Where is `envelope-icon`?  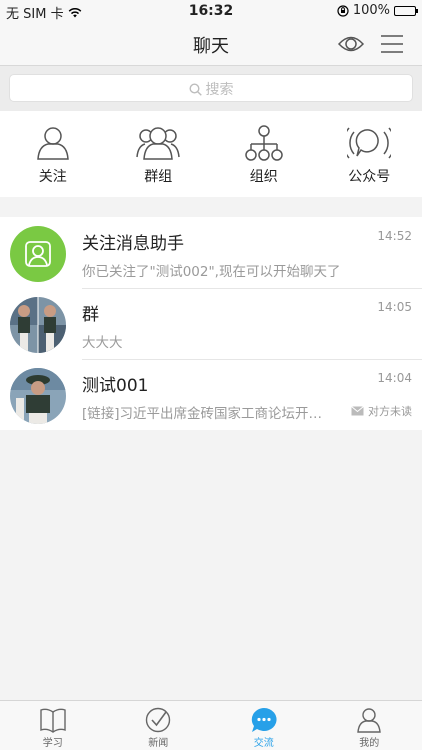 envelope-icon is located at coordinates (357, 411).